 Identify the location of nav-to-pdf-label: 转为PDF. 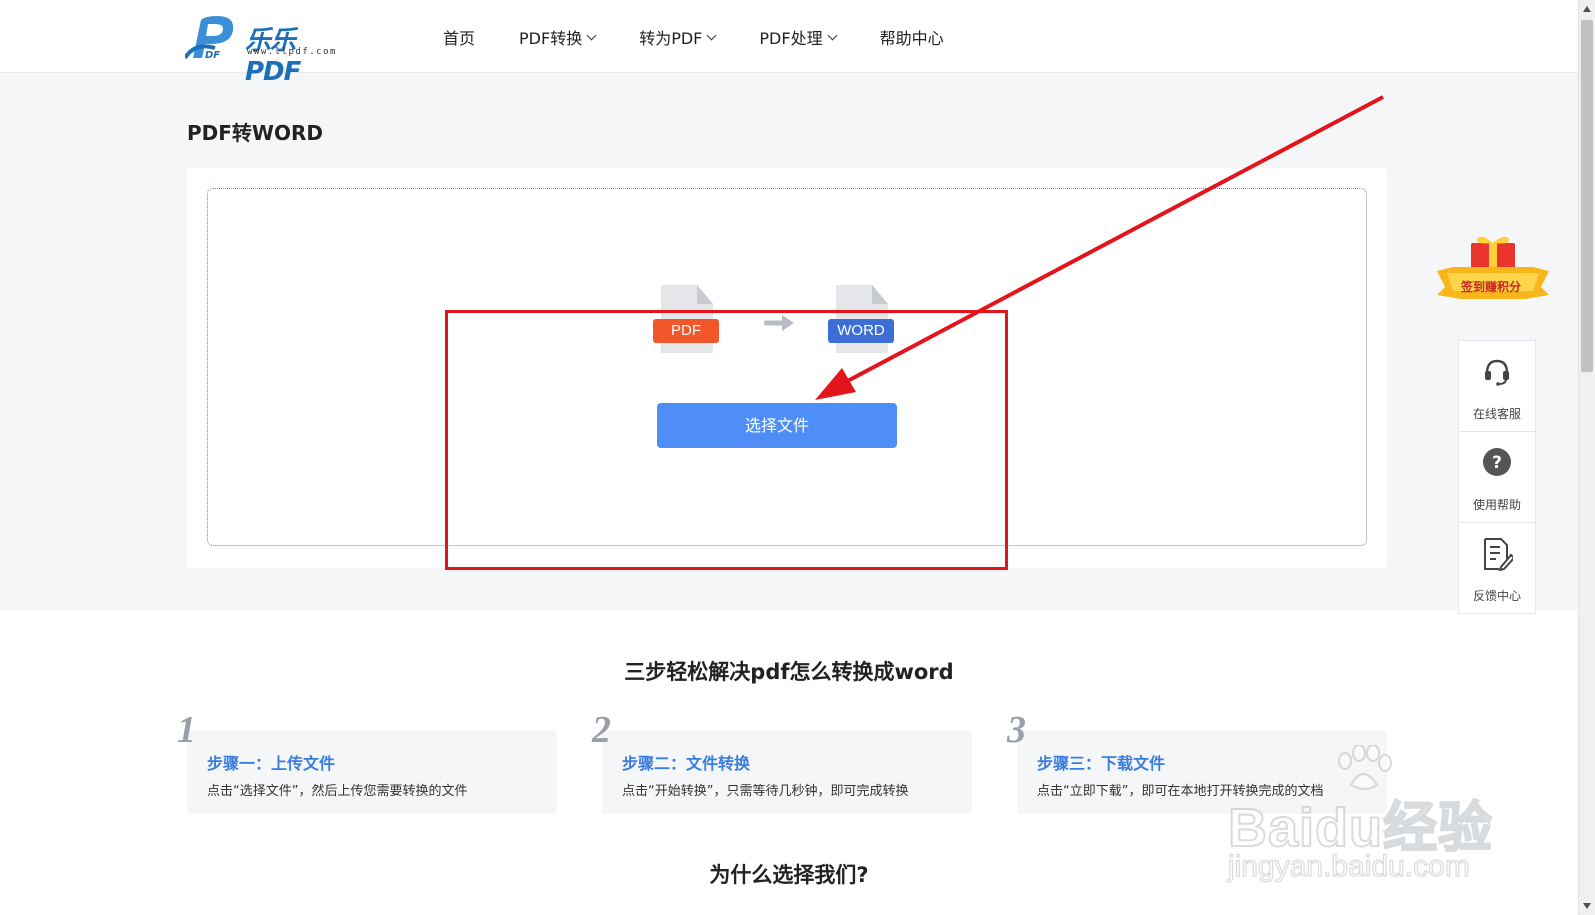
(671, 38).